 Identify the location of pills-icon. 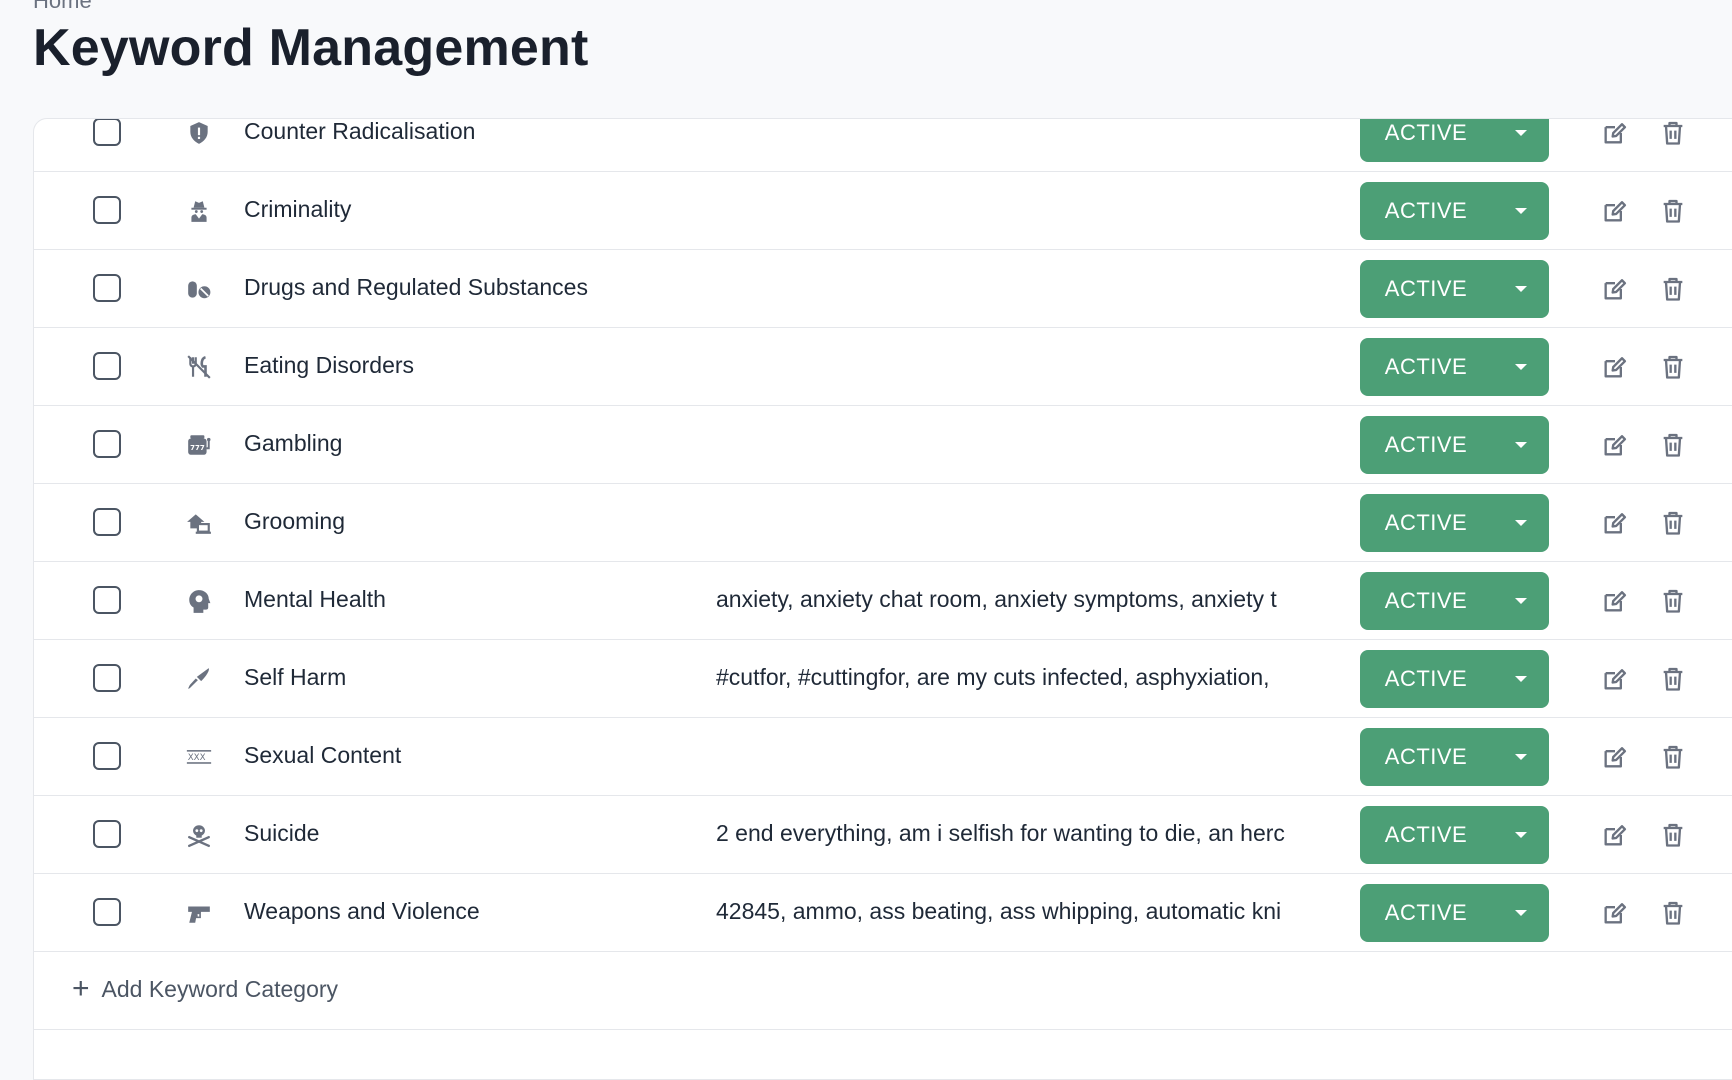
(199, 289).